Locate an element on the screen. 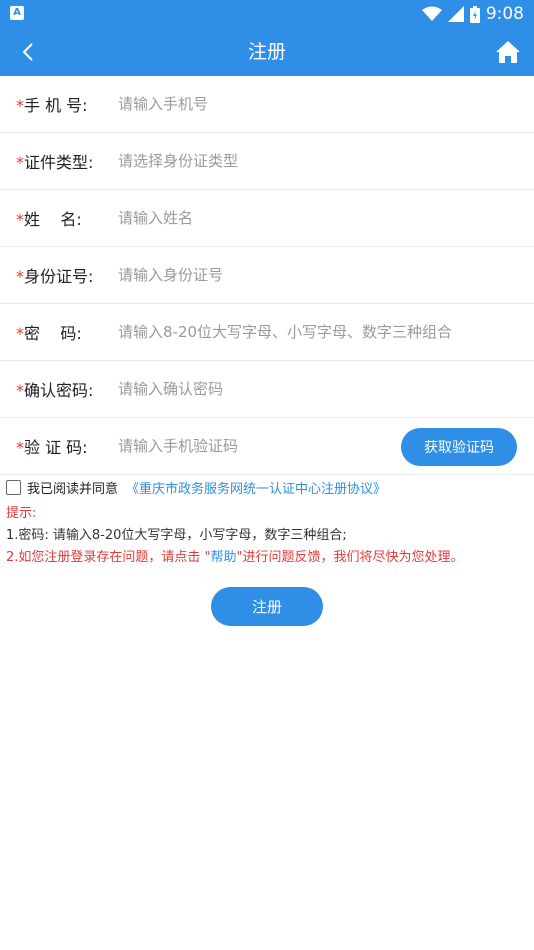 This screenshot has width=534, height=950. confirm-password-row: *确认密码: is located at coordinates (267, 389).